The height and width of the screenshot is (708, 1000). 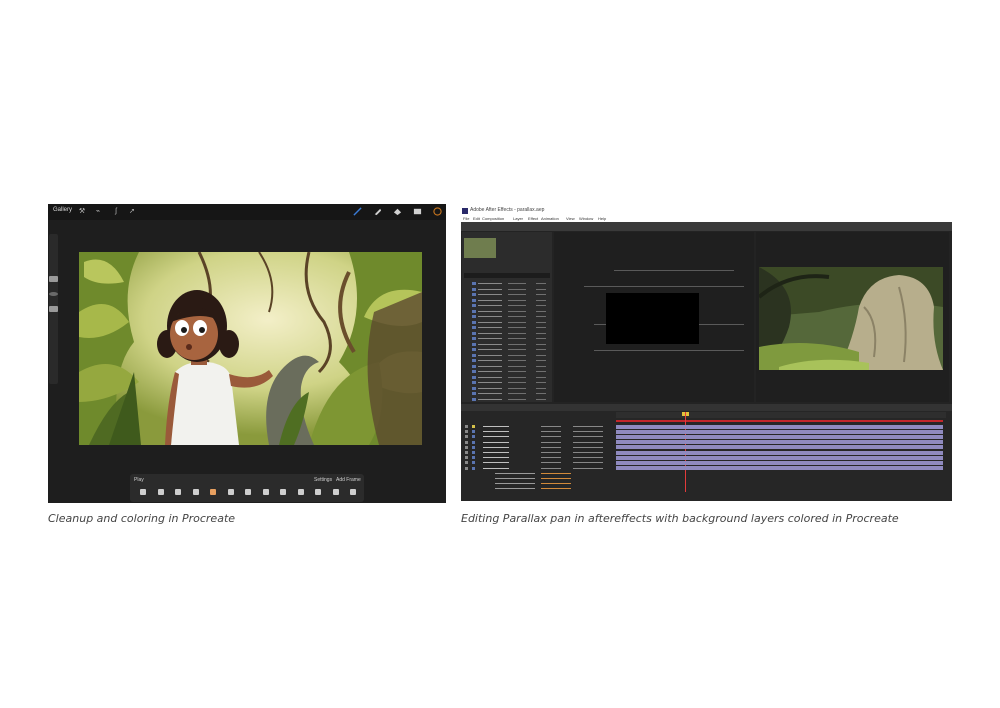 What do you see at coordinates (518, 218) in the screenshot?
I see `menu-item-layer: Layer` at bounding box center [518, 218].